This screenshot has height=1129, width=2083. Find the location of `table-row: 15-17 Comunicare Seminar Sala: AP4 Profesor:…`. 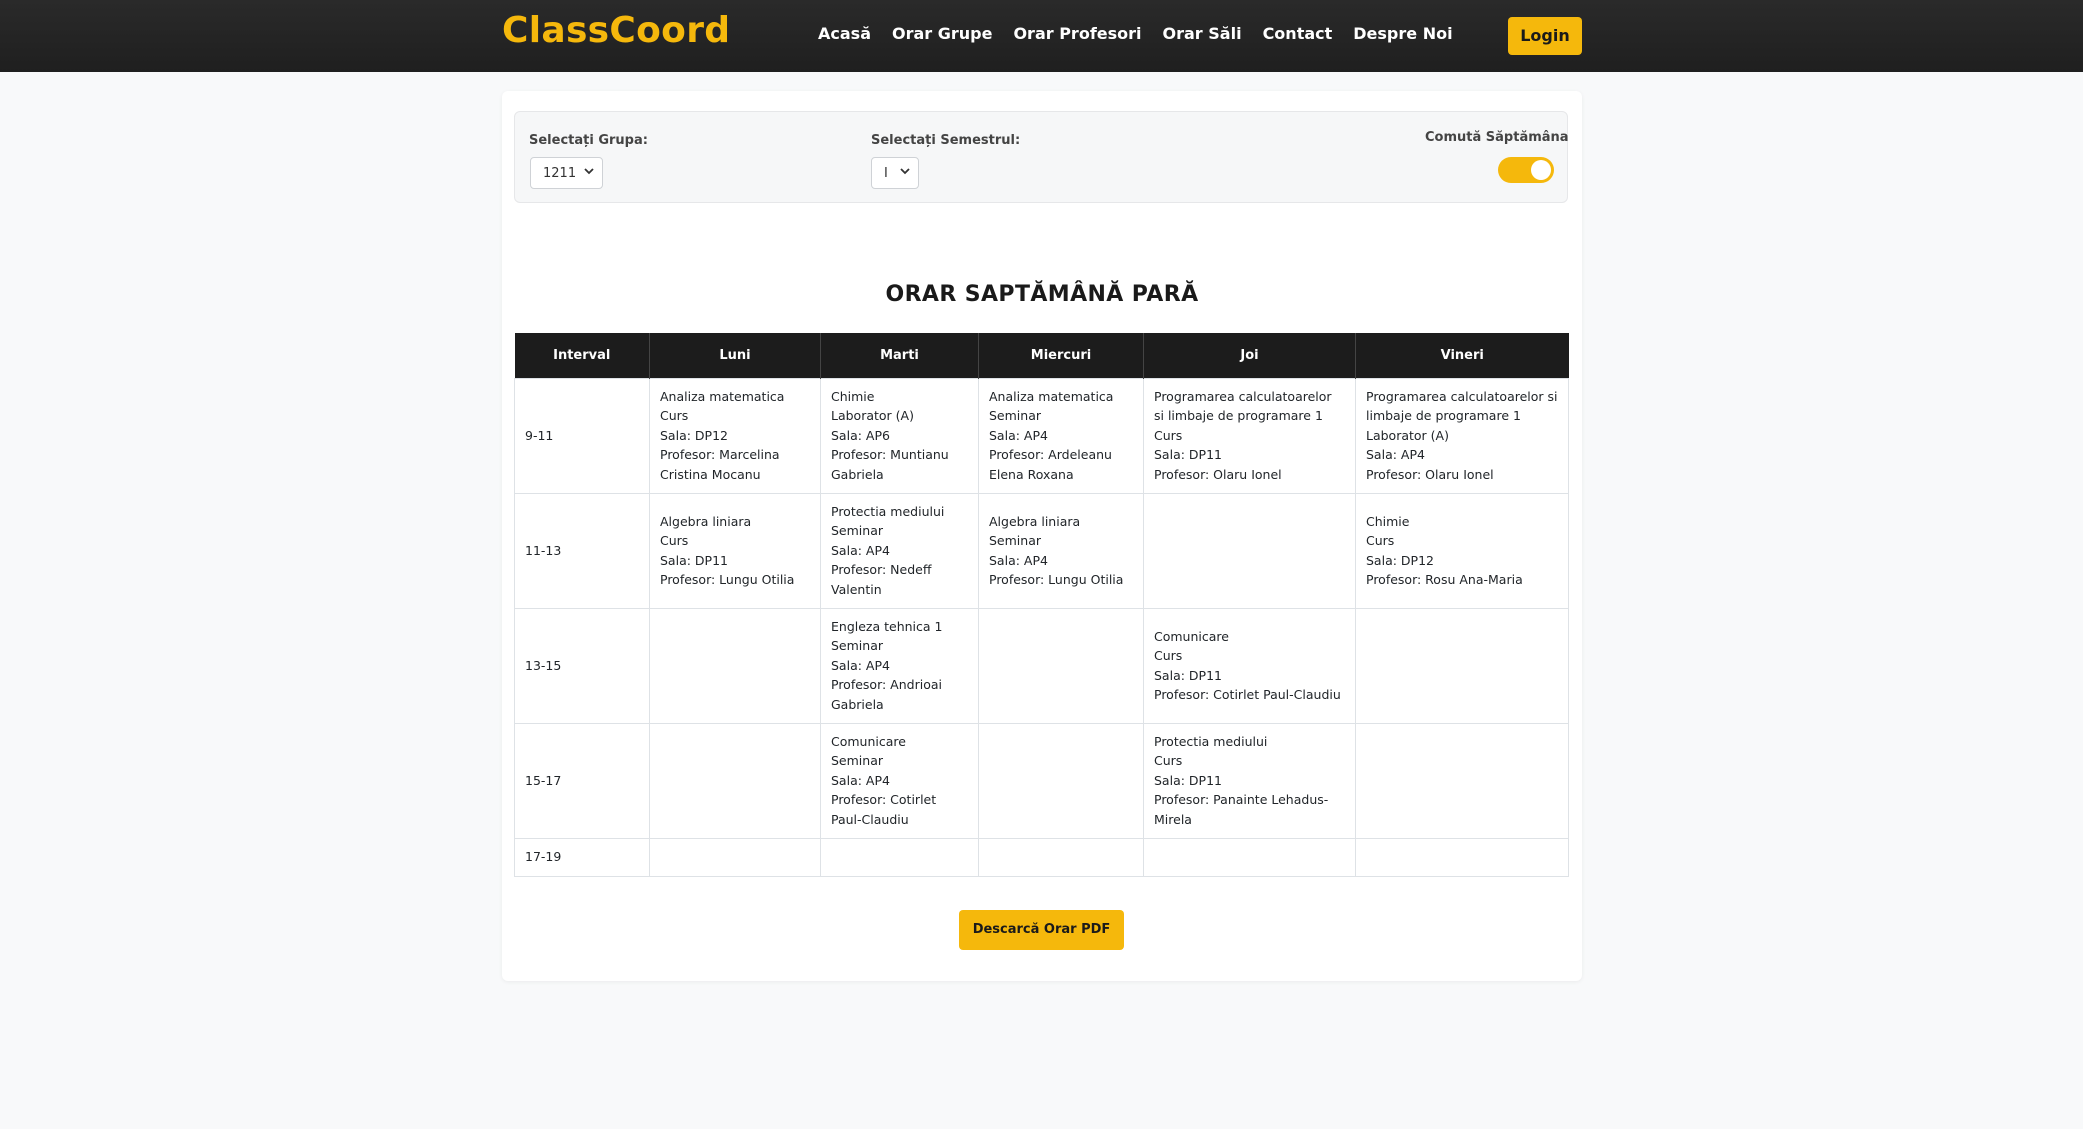

table-row: 15-17 Comunicare Seminar Sala: AP4 Profesor:… is located at coordinates (1041, 780).